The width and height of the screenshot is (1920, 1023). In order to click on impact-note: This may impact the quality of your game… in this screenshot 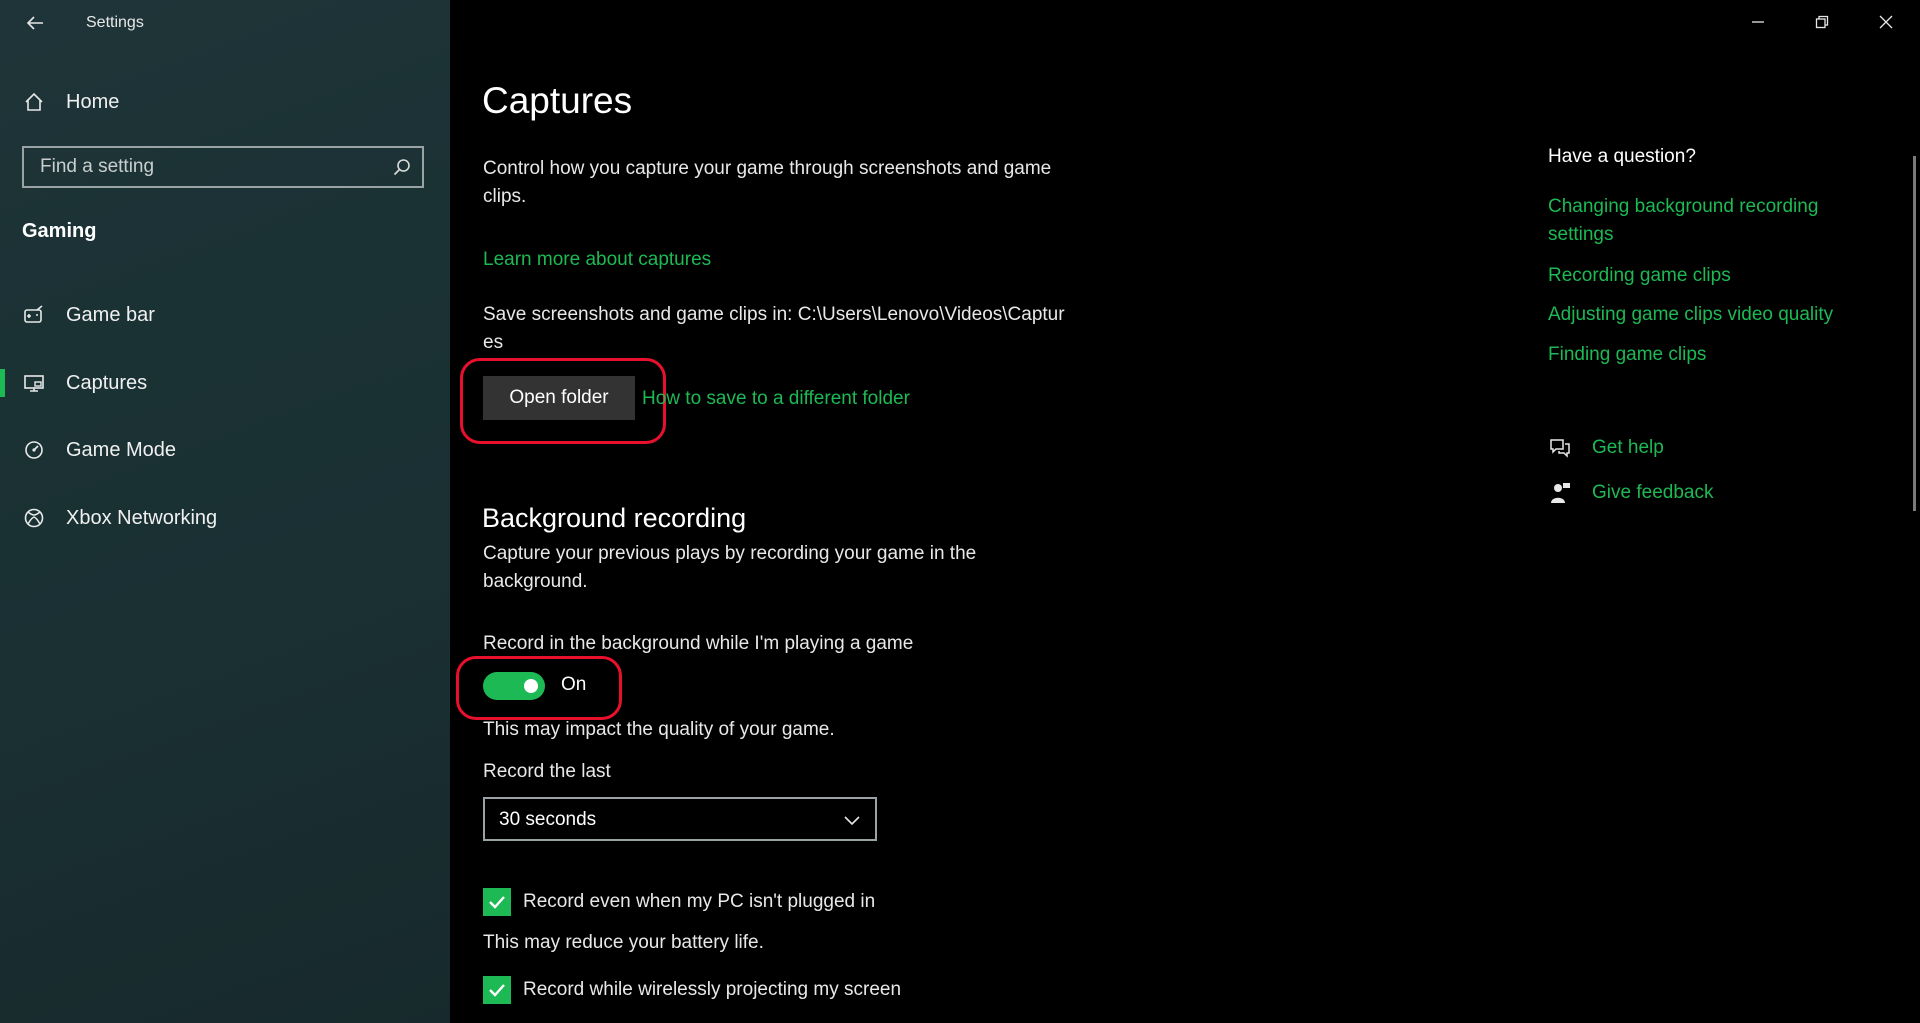, I will do `click(659, 729)`.